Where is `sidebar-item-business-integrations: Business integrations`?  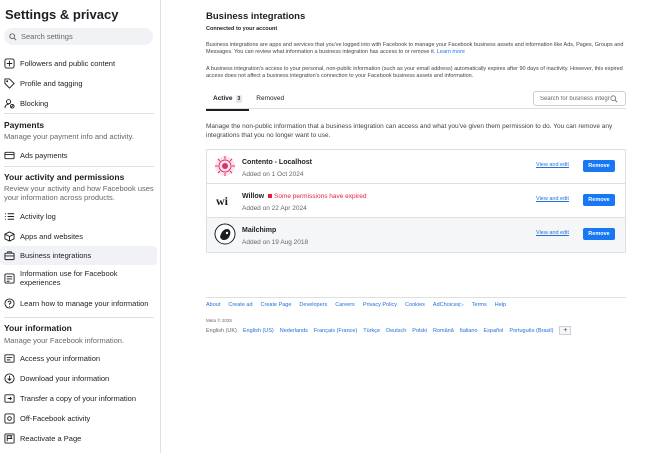 sidebar-item-business-integrations: Business integrations is located at coordinates (78, 255).